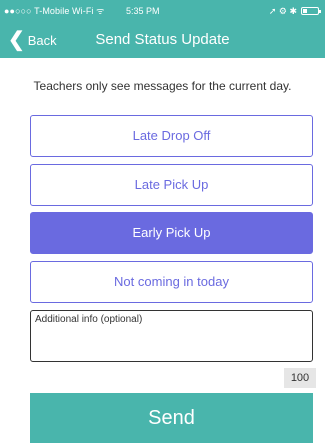 This screenshot has height=443, width=325. Describe the element at coordinates (54, 11) in the screenshot. I see `carrier-label: ●●○○○ T-Mobile Wi-Fi ᯤ` at that location.